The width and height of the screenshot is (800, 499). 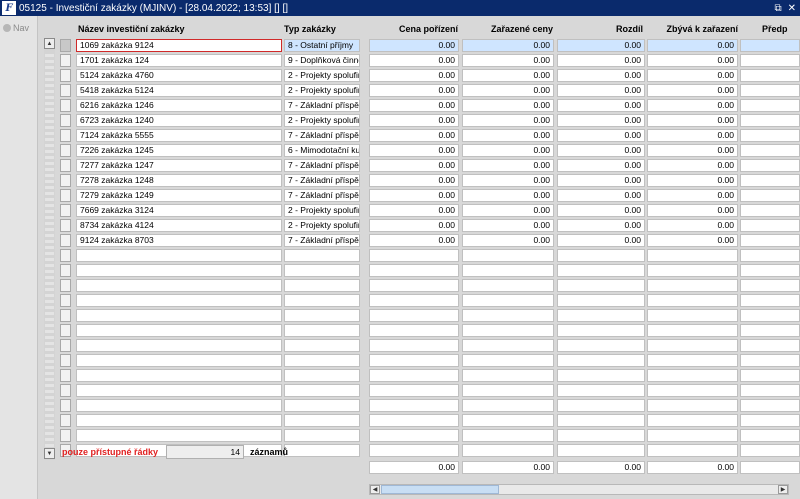 I want to click on table-cell-name: 7278 zakázka 1248, so click(x=179, y=180).